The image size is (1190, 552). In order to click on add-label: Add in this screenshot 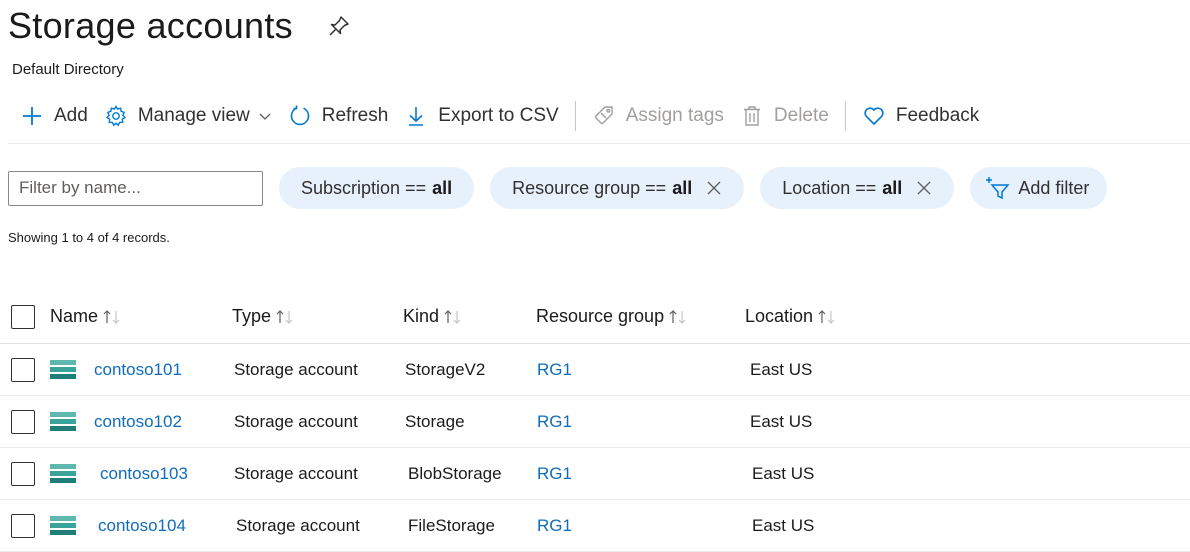, I will do `click(71, 115)`.